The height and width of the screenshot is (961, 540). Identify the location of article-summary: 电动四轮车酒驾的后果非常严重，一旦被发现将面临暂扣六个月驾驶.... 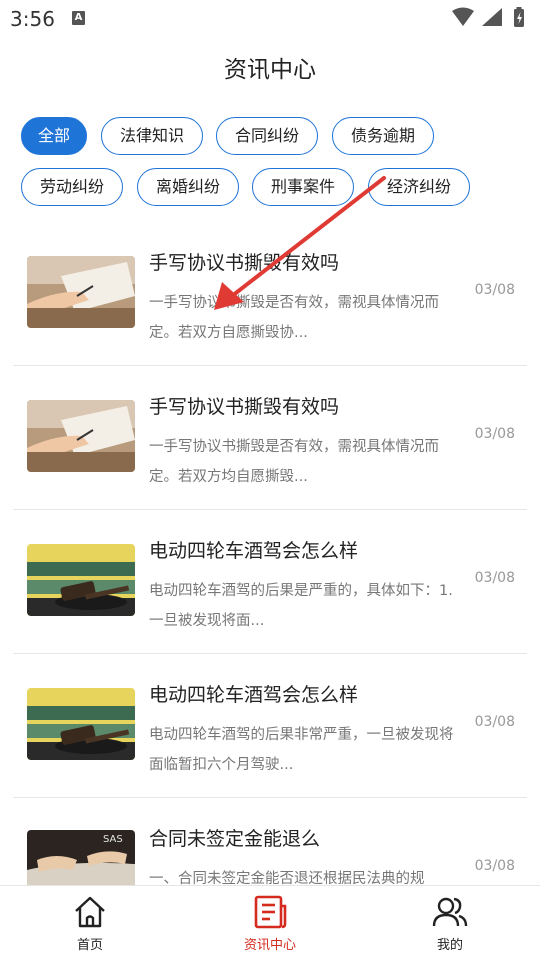
(301, 750).